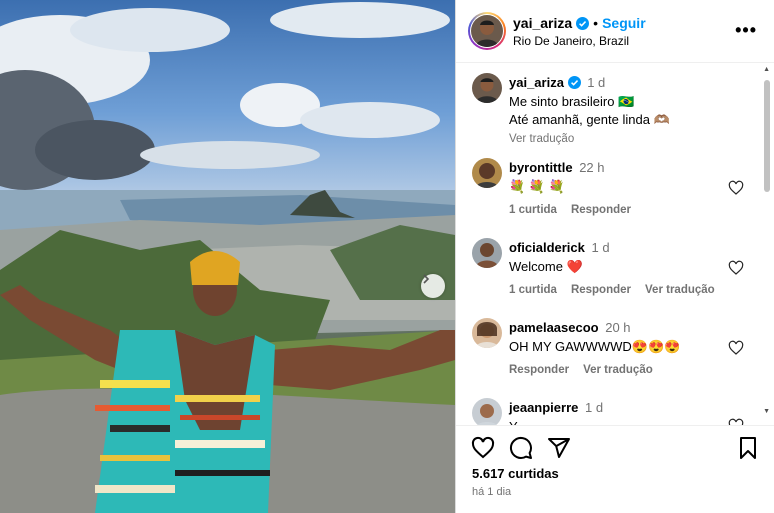 This screenshot has height=513, width=774. What do you see at coordinates (559, 448) in the screenshot?
I see `share-icon` at bounding box center [559, 448].